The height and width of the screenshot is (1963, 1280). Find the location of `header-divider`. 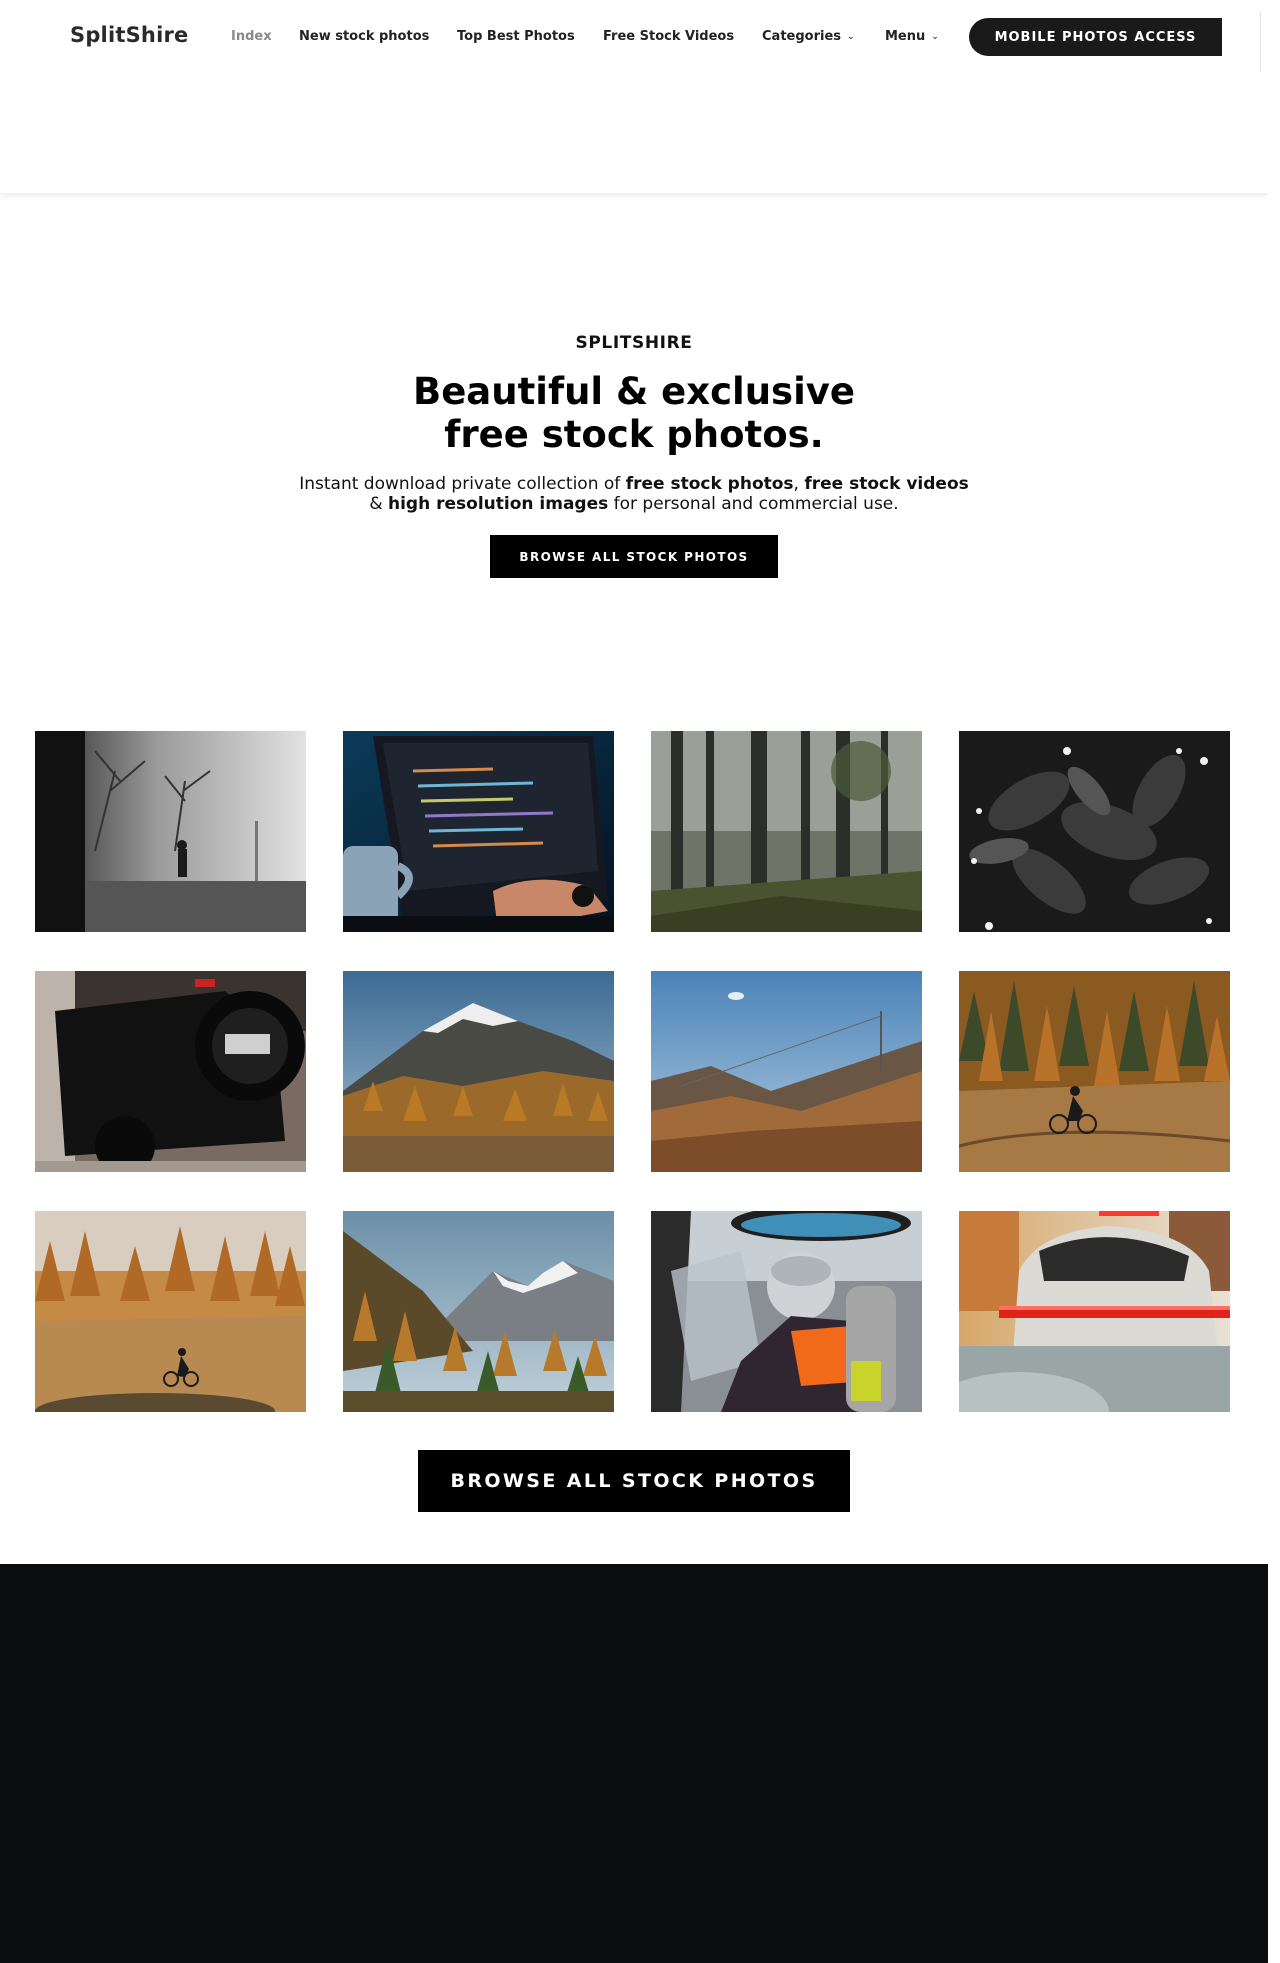

header-divider is located at coordinates (1260, 42).